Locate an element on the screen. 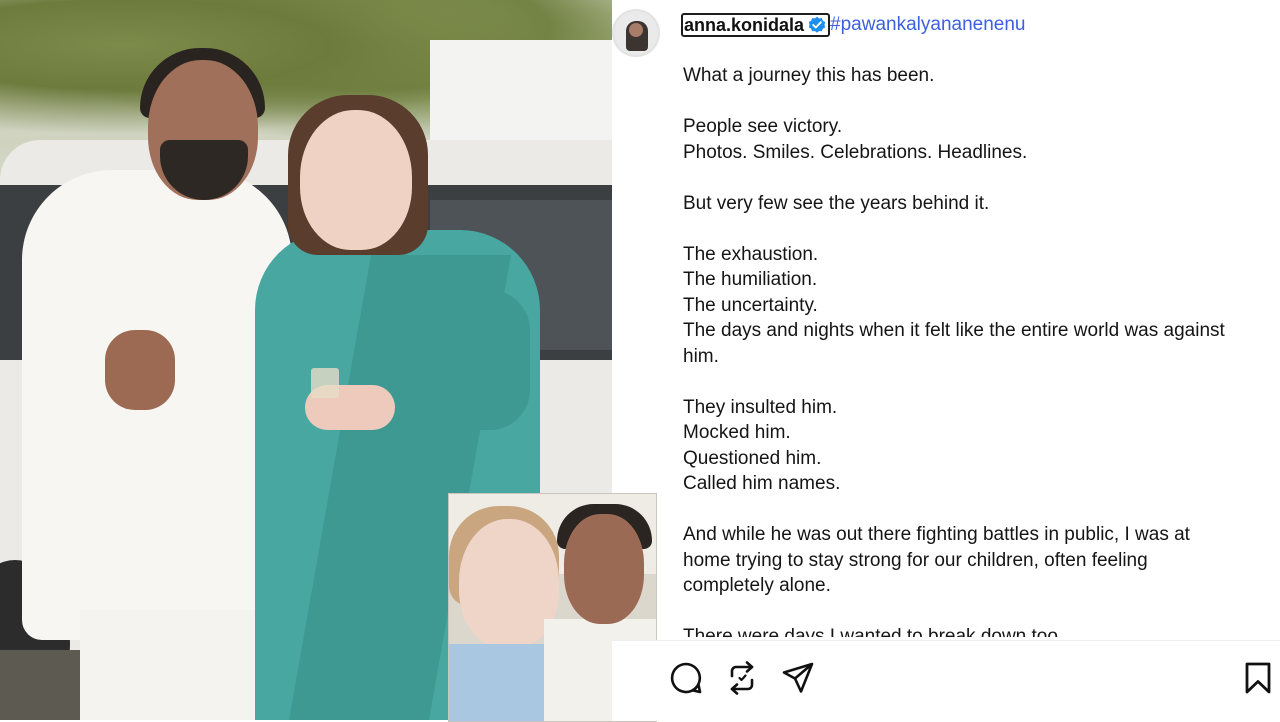 The height and width of the screenshot is (722, 1280). caption-line: They insulted him. is located at coordinates (760, 407).